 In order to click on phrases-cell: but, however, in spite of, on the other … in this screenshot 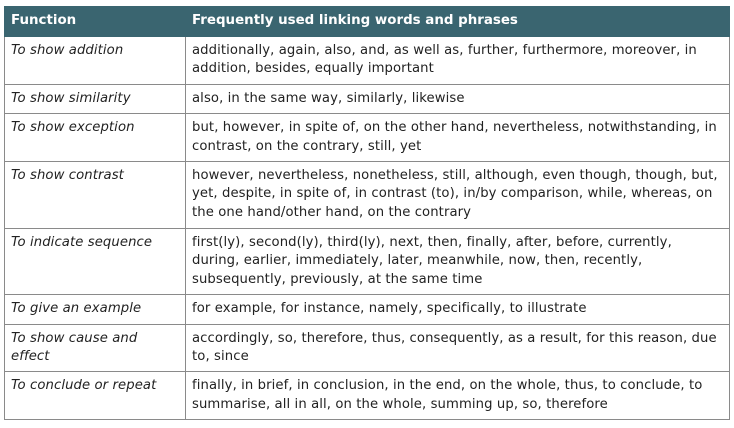, I will do `click(457, 138)`.